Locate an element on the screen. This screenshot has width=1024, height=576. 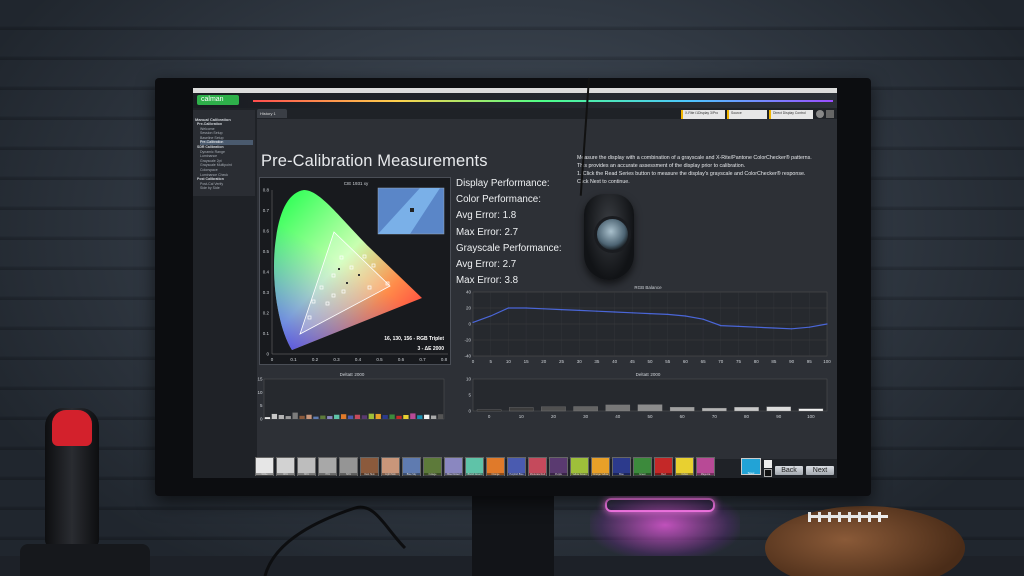
play-icon is located at coordinates (768, 464).